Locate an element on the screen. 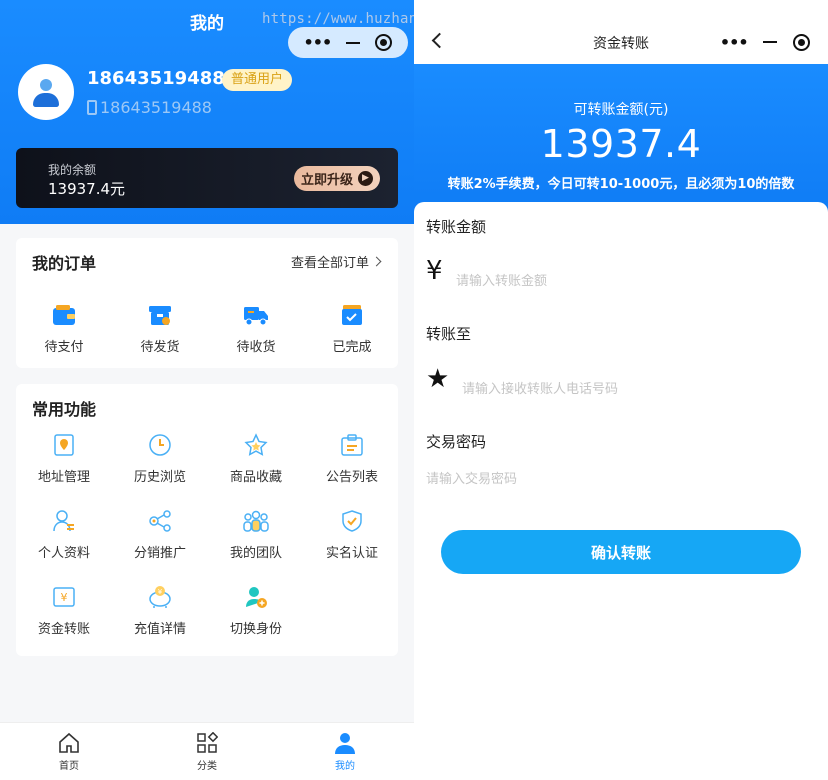 This screenshot has width=828, height=780. shipping-box-icon is located at coordinates (160, 315).